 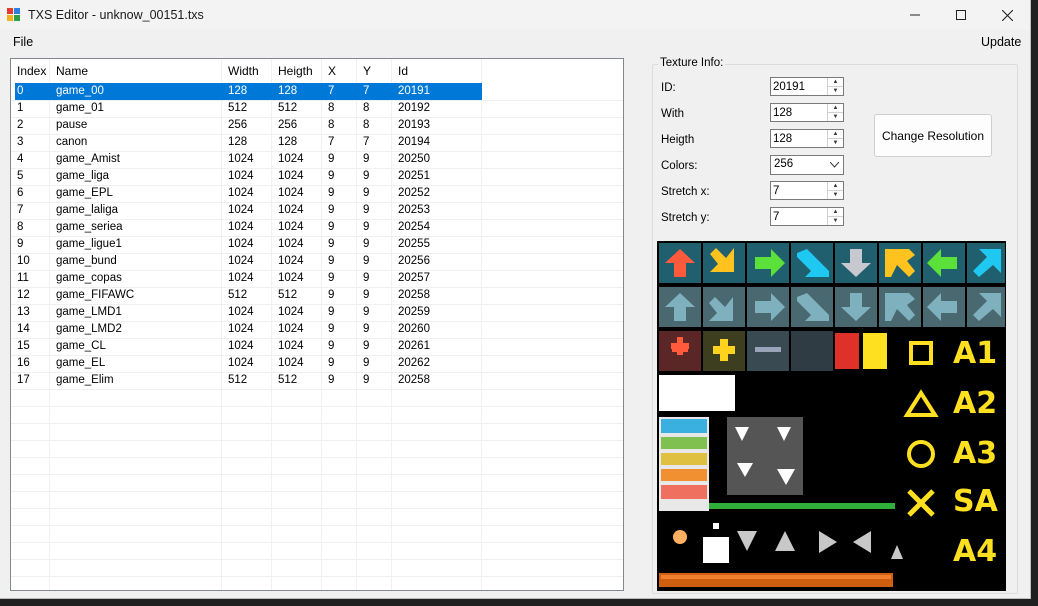 I want to click on title-bar: TXS Editor - unknow_00151.txs, so click(x=515, y=15).